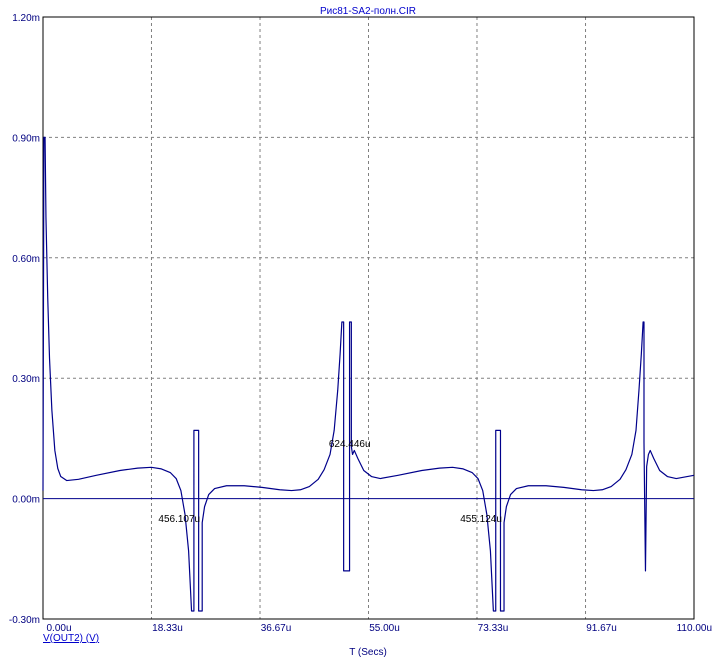 The width and height of the screenshot is (721, 669). I want to click on x-tick-label: 18.33u, so click(167, 628).